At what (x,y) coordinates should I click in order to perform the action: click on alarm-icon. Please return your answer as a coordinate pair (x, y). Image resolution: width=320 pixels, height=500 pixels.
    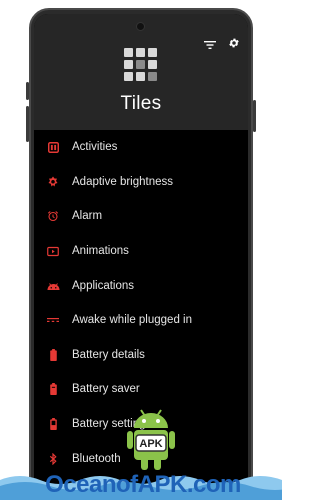
    Looking at the image, I should click on (53, 216).